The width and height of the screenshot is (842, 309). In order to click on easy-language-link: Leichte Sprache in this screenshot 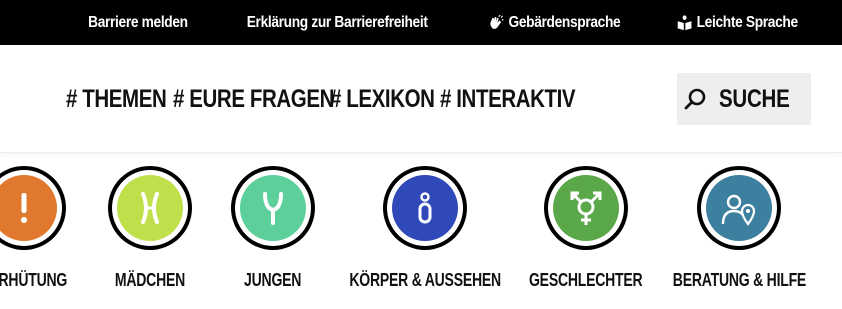, I will do `click(738, 22)`.